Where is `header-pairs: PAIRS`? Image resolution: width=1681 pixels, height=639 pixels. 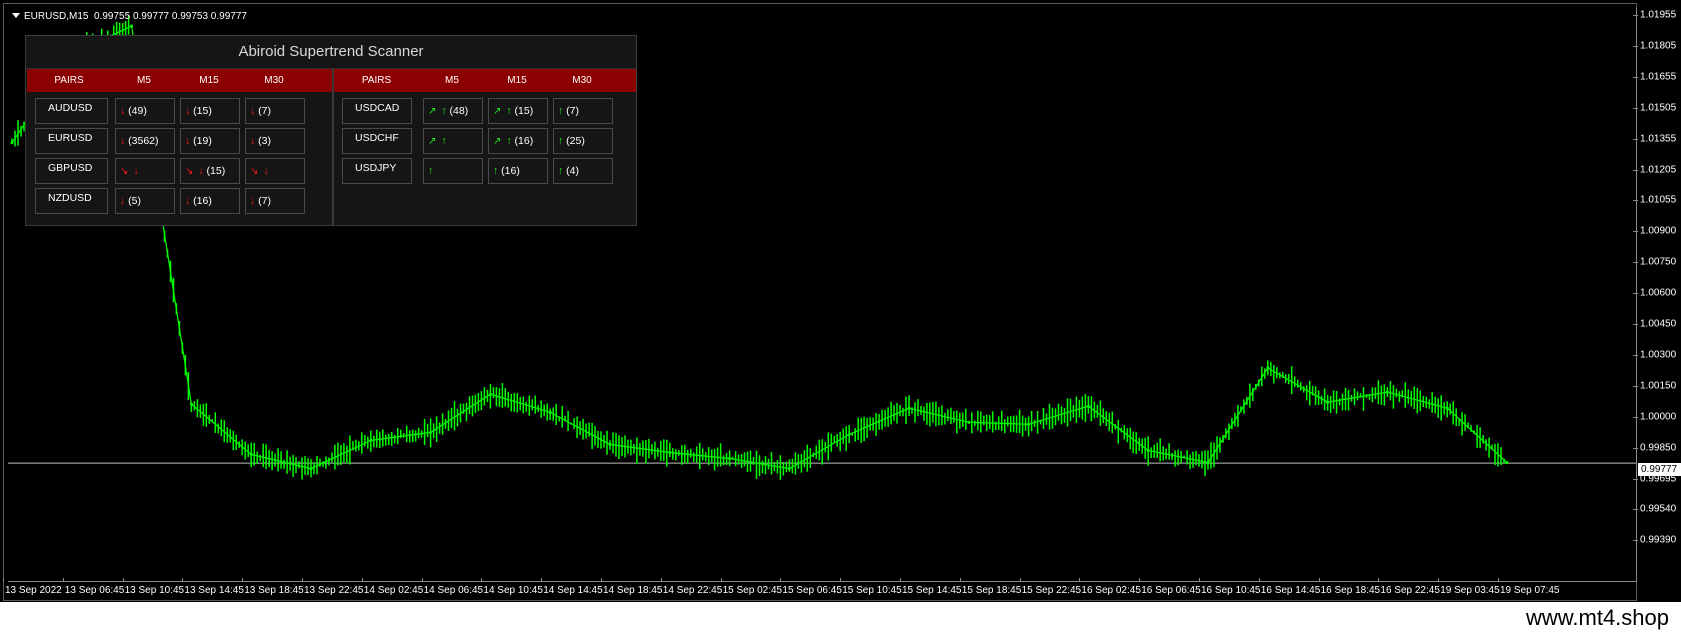
header-pairs: PAIRS is located at coordinates (69, 80).